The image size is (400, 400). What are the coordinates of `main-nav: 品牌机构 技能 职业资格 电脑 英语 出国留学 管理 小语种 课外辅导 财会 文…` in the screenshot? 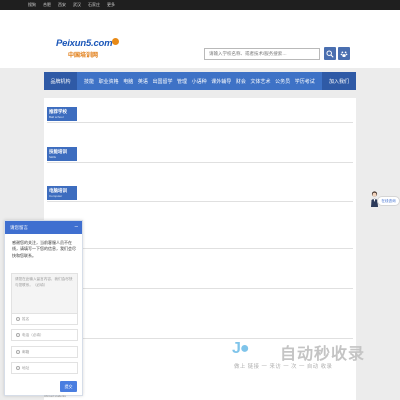 It's located at (200, 81).